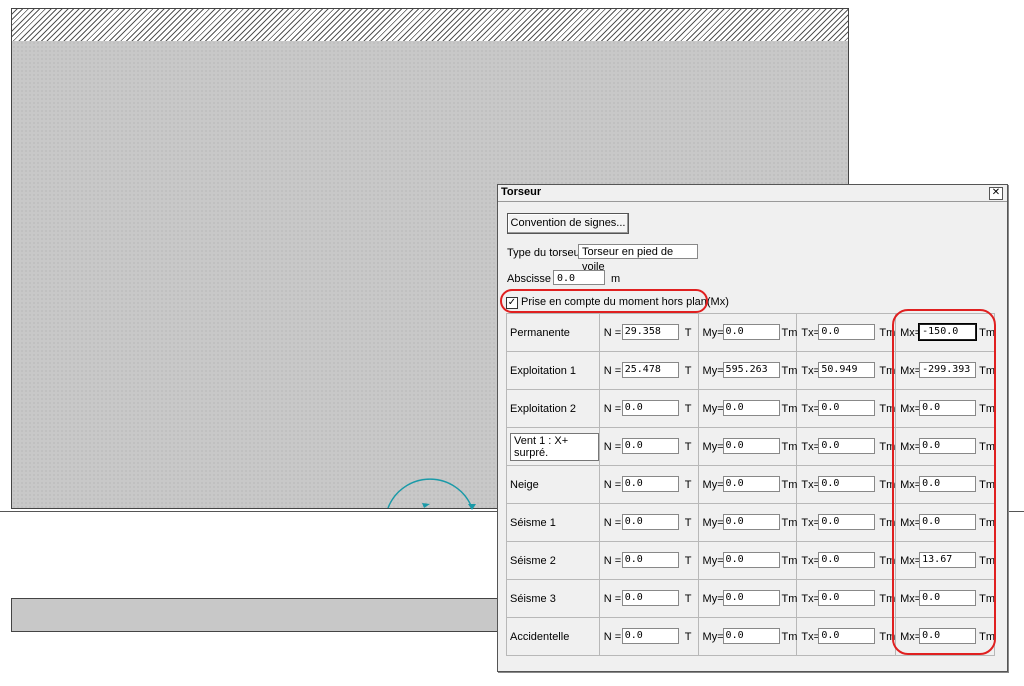 This screenshot has height=686, width=1024. I want to click on load-case-name: Vent 1 : X+ surpré., so click(554, 446).